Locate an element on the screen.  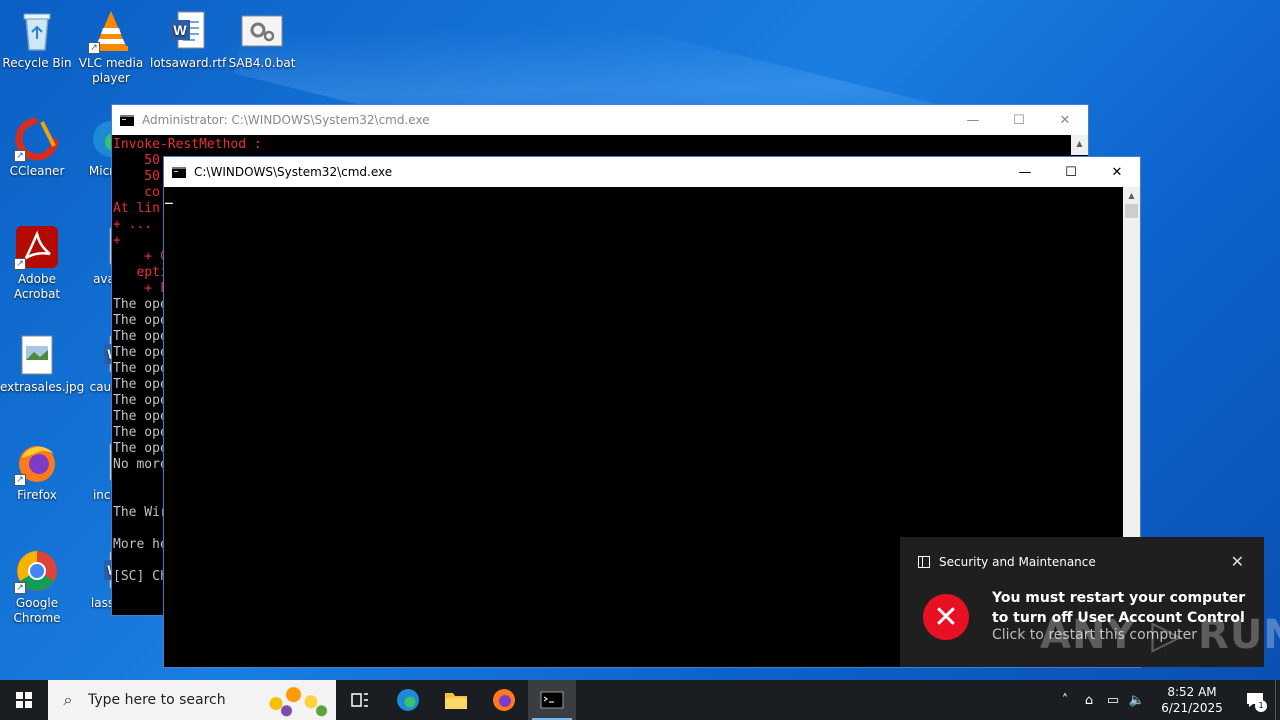
scrollbar-thumb is located at coordinates (1131, 211).